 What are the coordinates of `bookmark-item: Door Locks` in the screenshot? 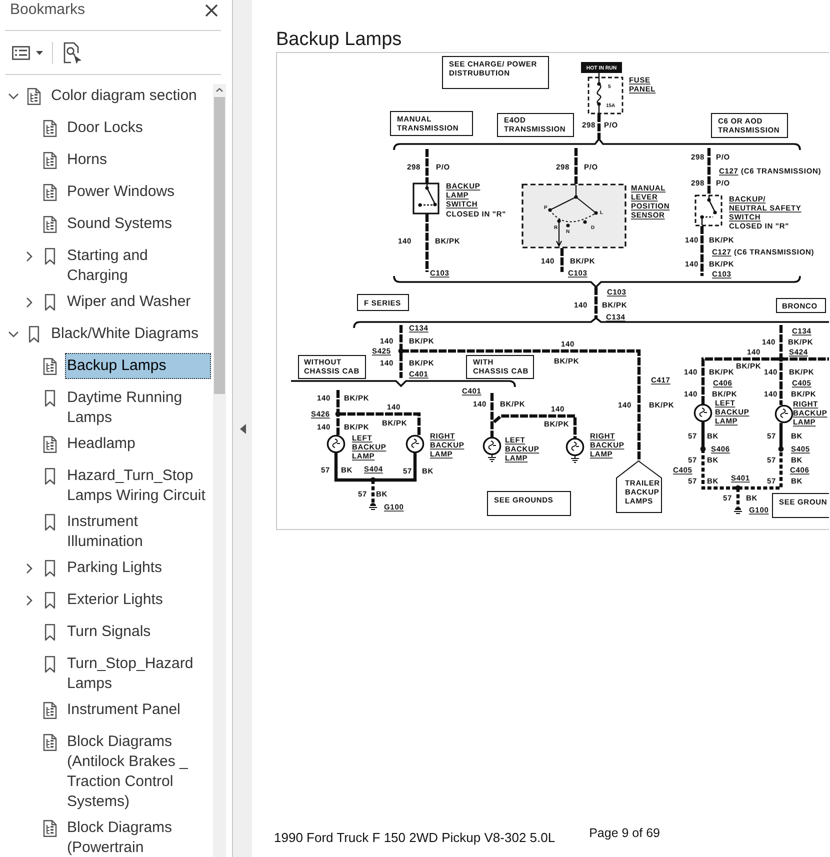 It's located at (138, 128).